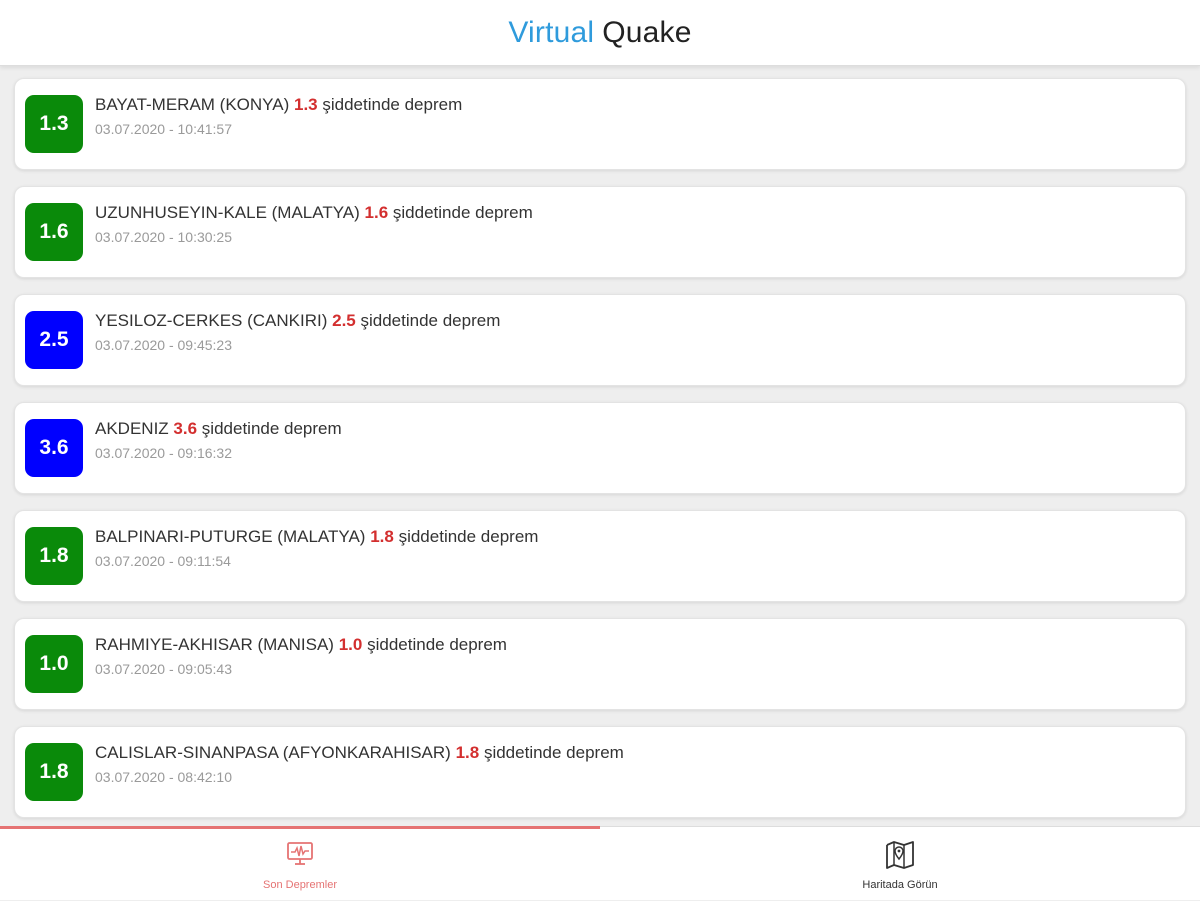 The width and height of the screenshot is (1200, 901). Describe the element at coordinates (54, 124) in the screenshot. I see `magnitude-badge: 1.3` at that location.